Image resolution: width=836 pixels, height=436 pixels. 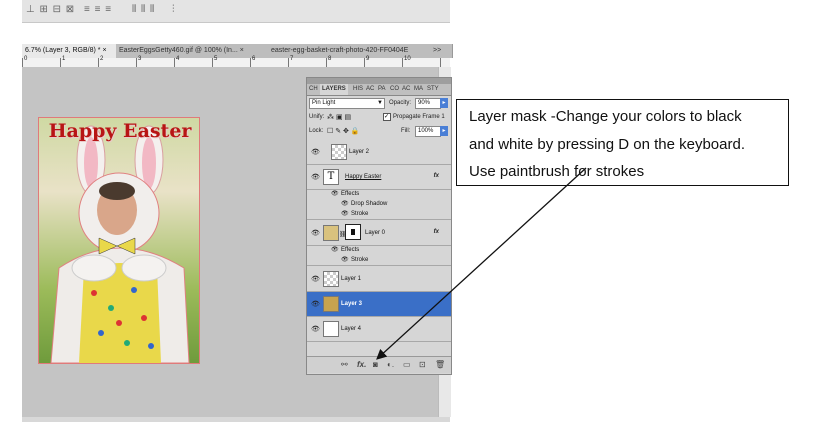 I want to click on callout-arrow, so click(x=481, y=263).